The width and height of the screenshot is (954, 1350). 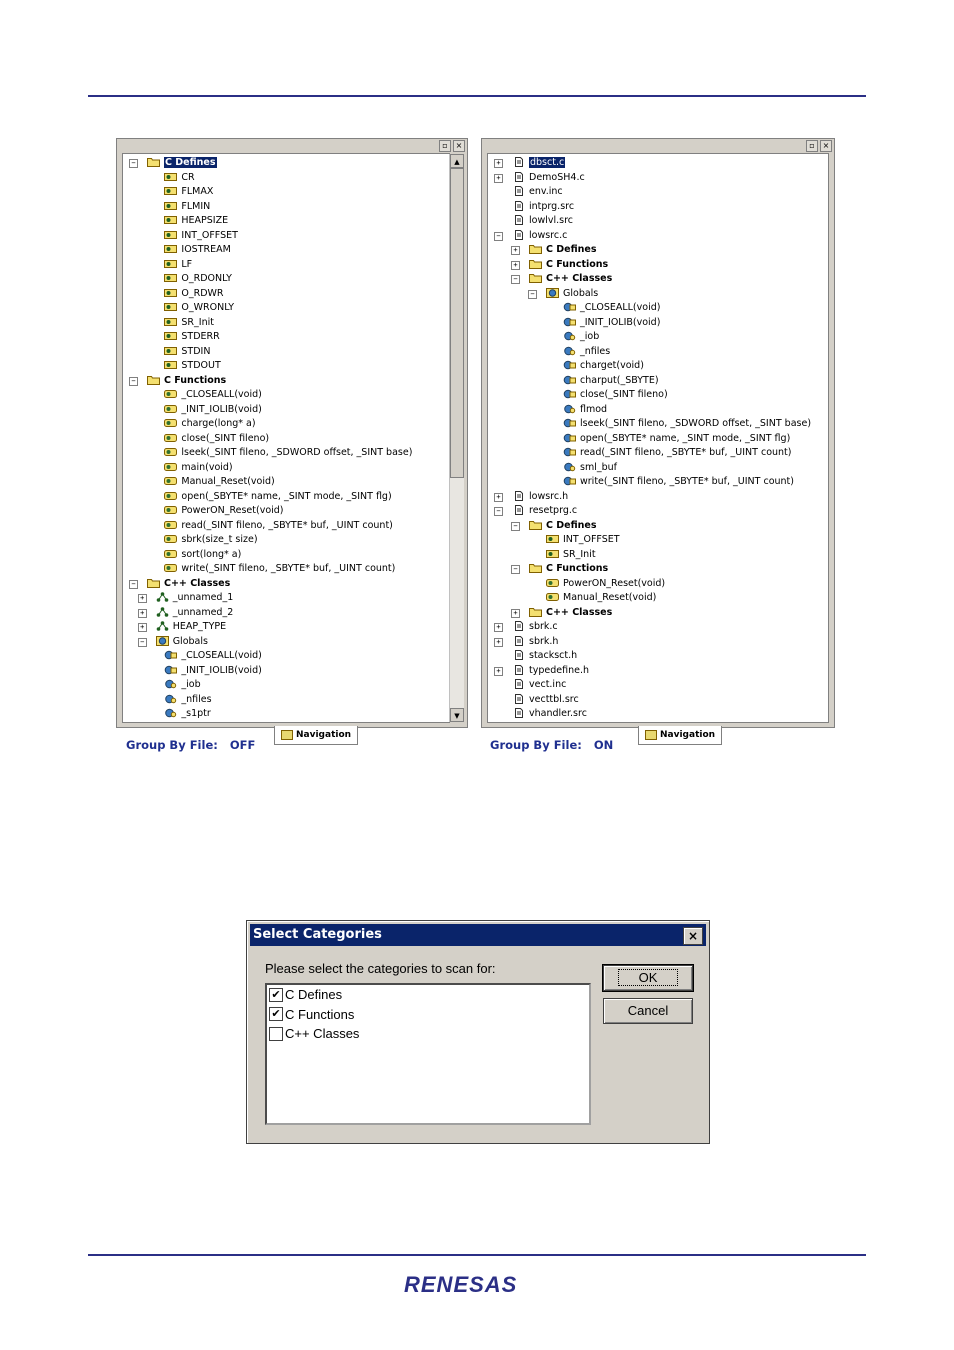 I want to click on tree-node: FLMAX, so click(x=188, y=192).